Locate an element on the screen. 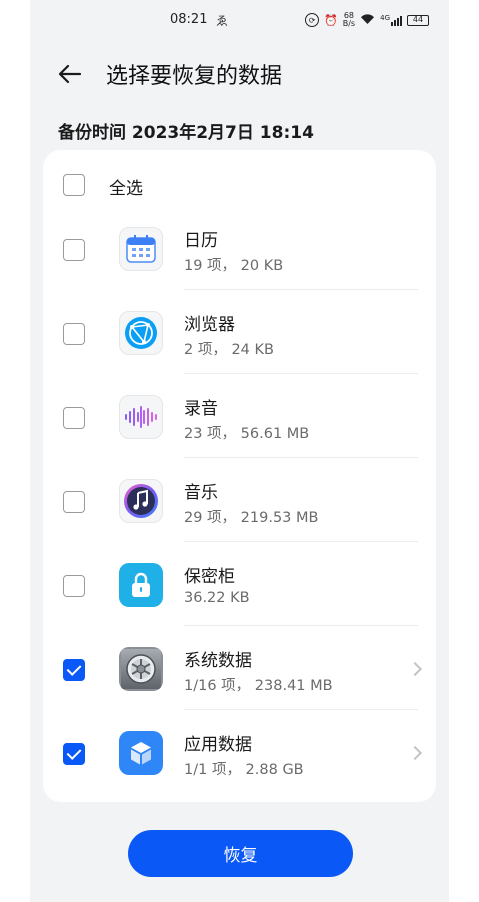 The image size is (479, 902). left-edge is located at coordinates (15, 451).